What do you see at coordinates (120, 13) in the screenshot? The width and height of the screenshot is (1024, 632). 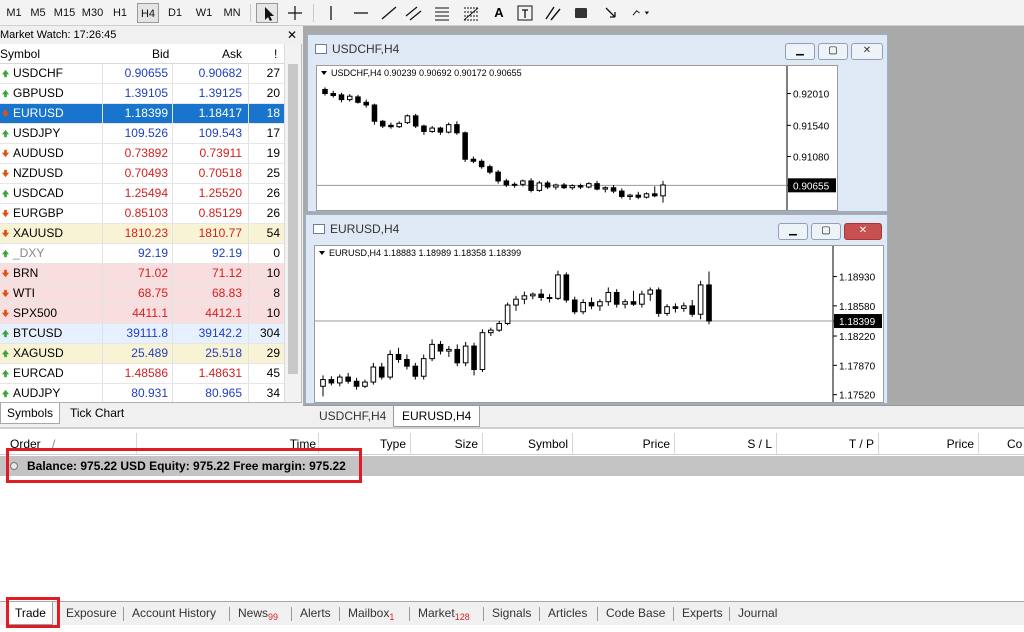 I see `timeframe-h1-button: H1` at bounding box center [120, 13].